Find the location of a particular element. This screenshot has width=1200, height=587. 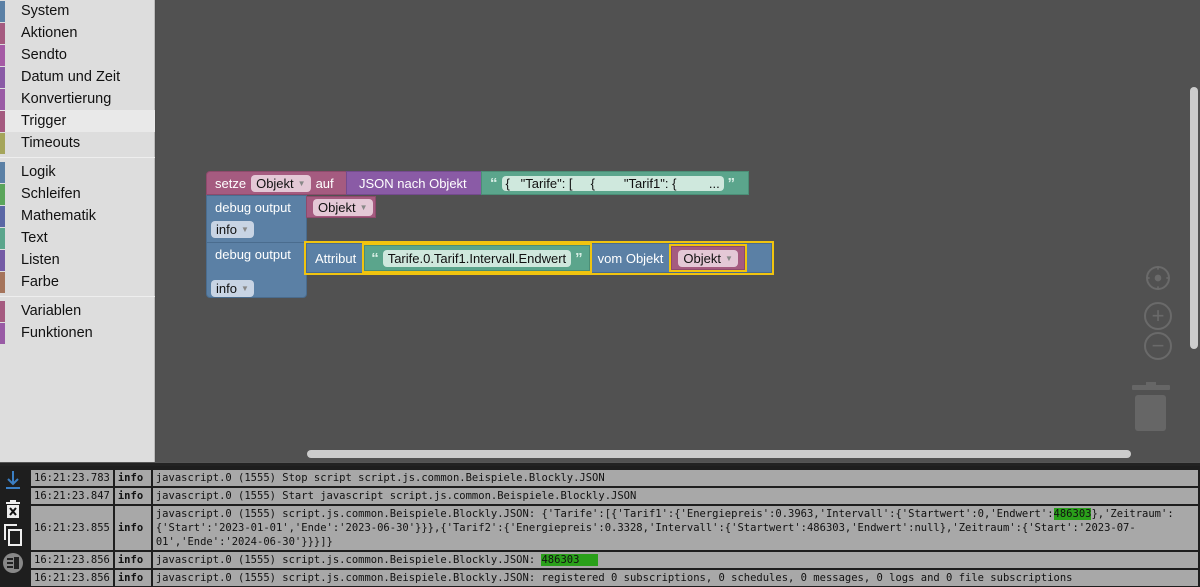

toolbox-category-listen: Listen is located at coordinates (77, 260).